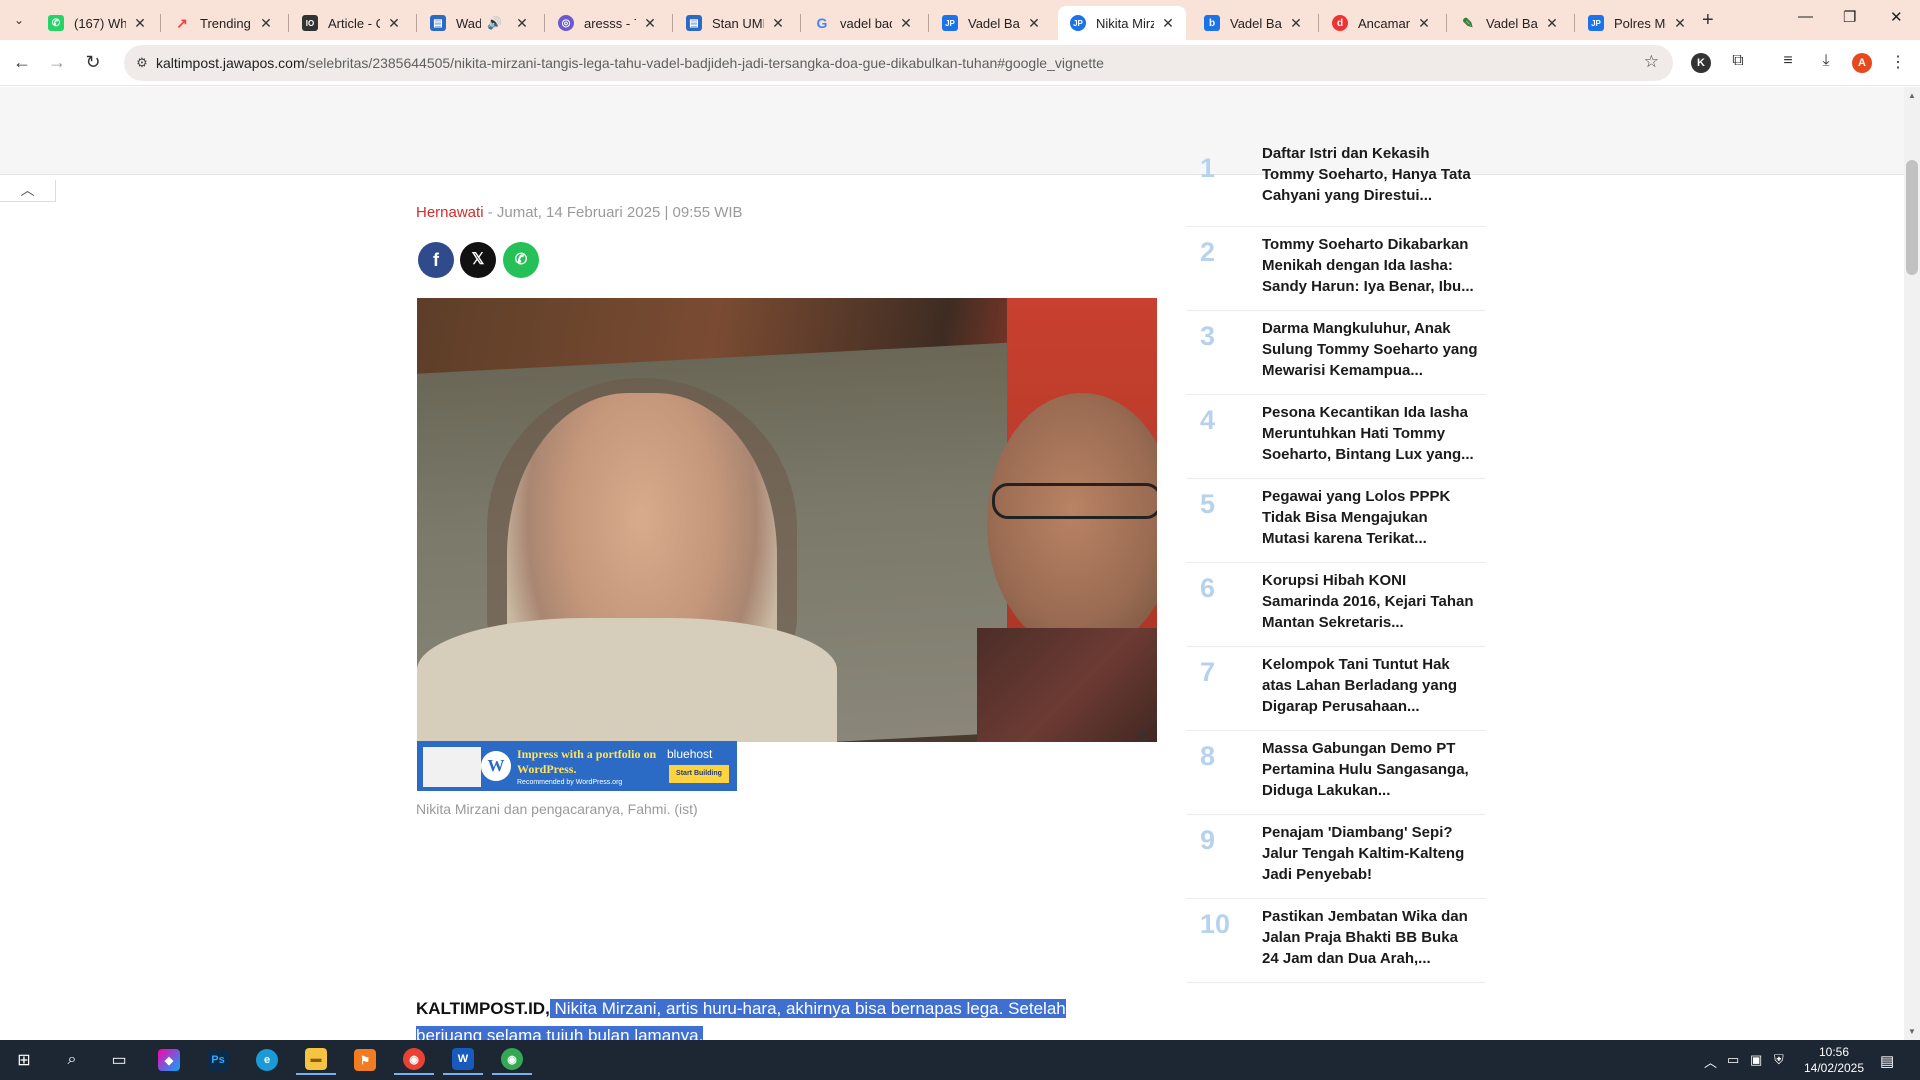 This screenshot has width=1920, height=1080. I want to click on back-icon: ←, so click(22, 62).